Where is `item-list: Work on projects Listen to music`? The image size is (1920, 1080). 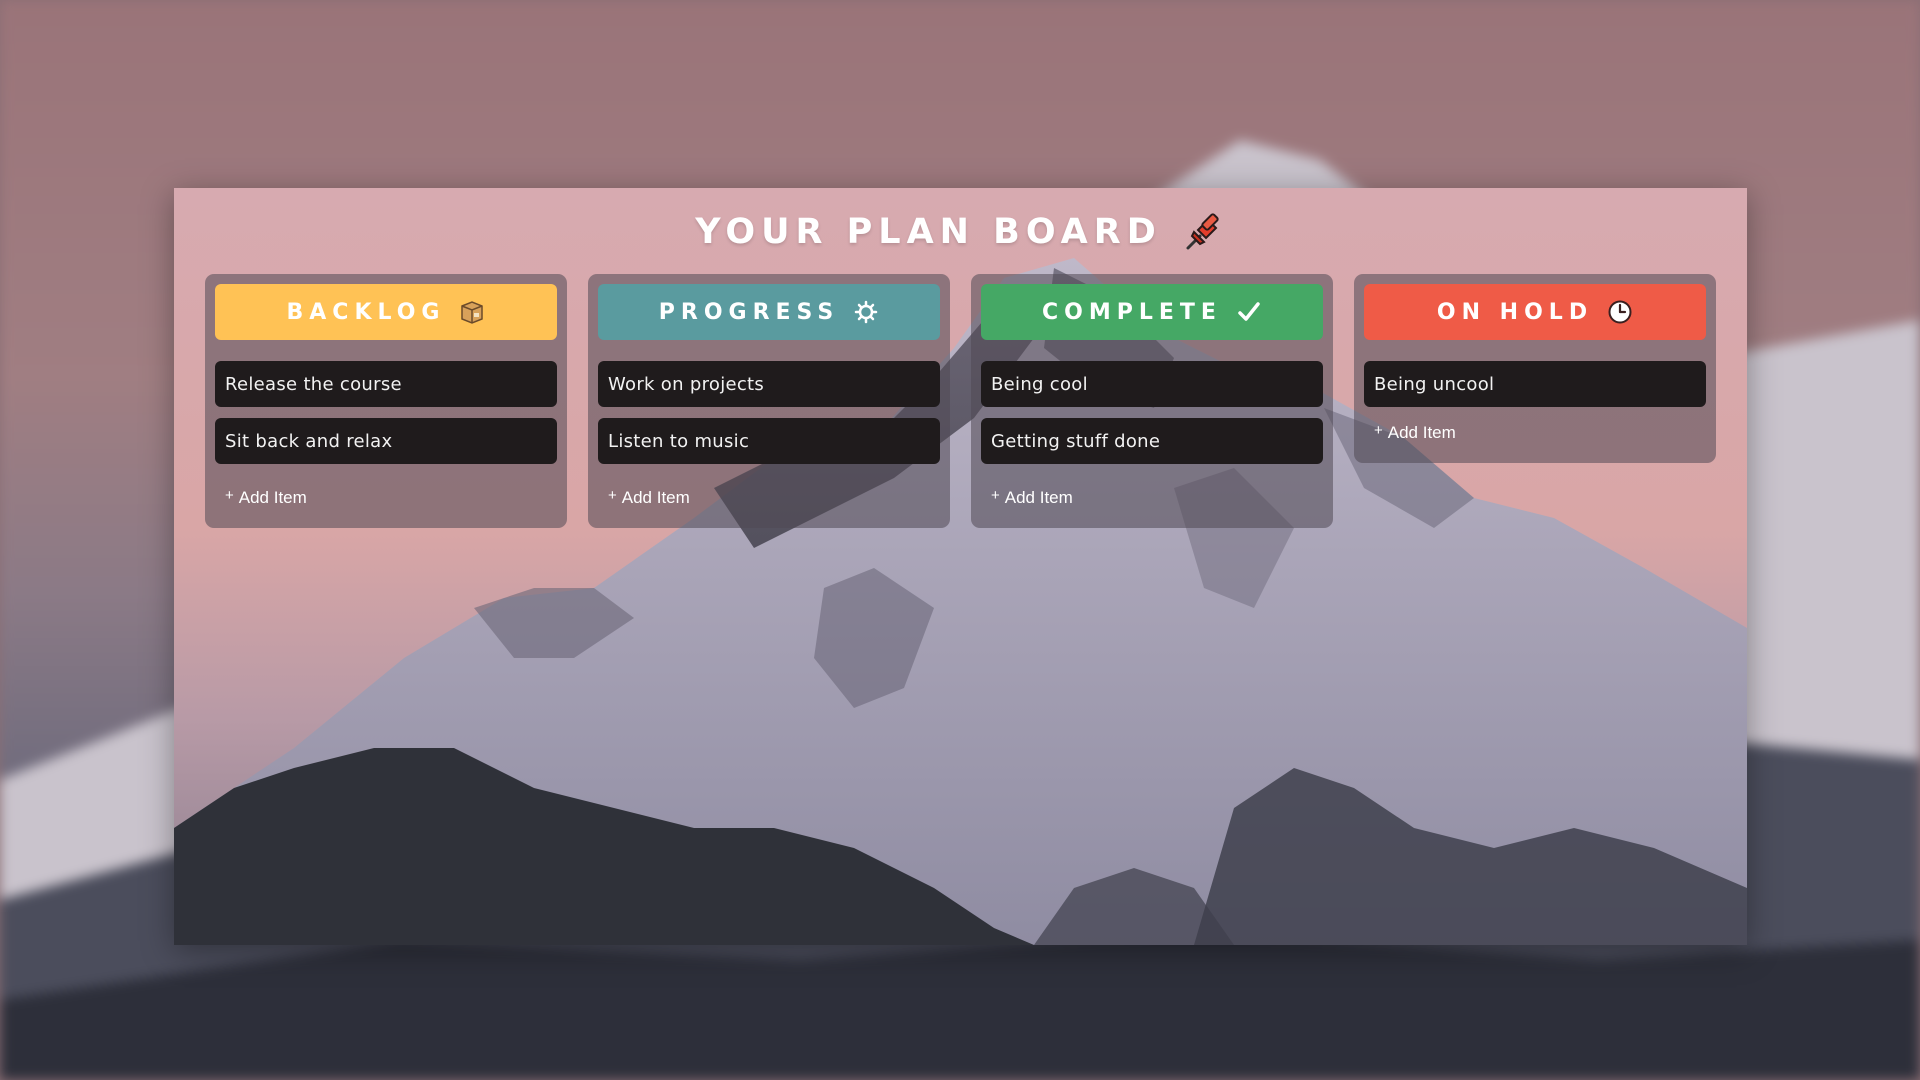 item-list: Work on projects Listen to music is located at coordinates (769, 412).